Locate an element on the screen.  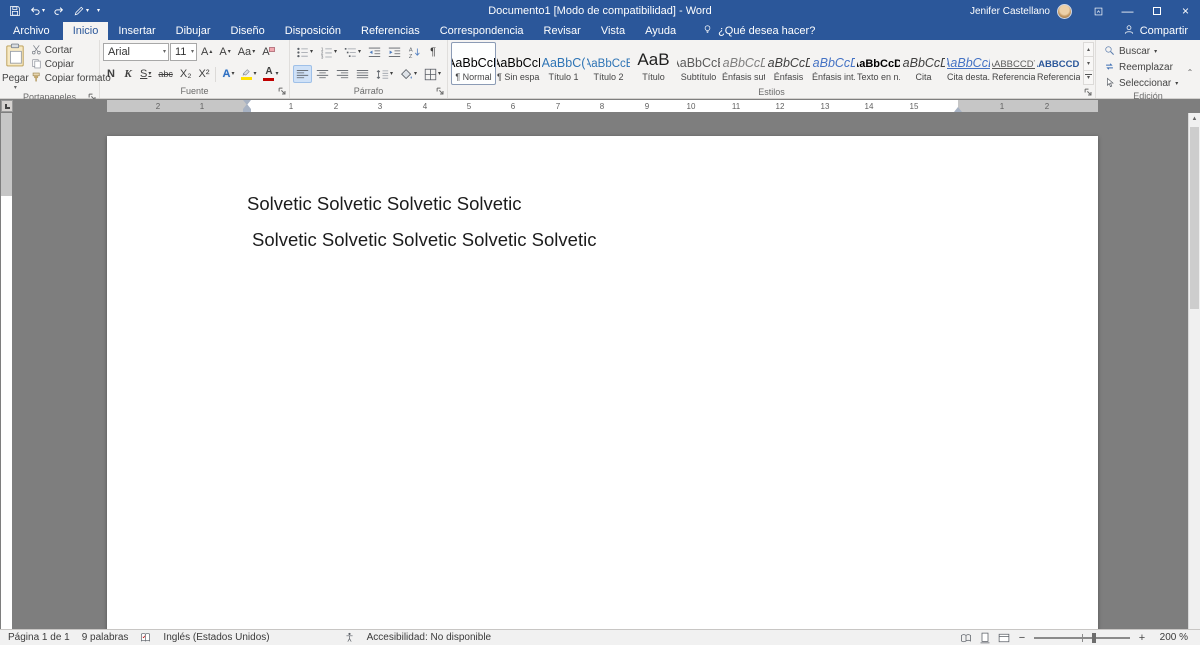
tab-stop-selector is located at coordinates (7, 106).